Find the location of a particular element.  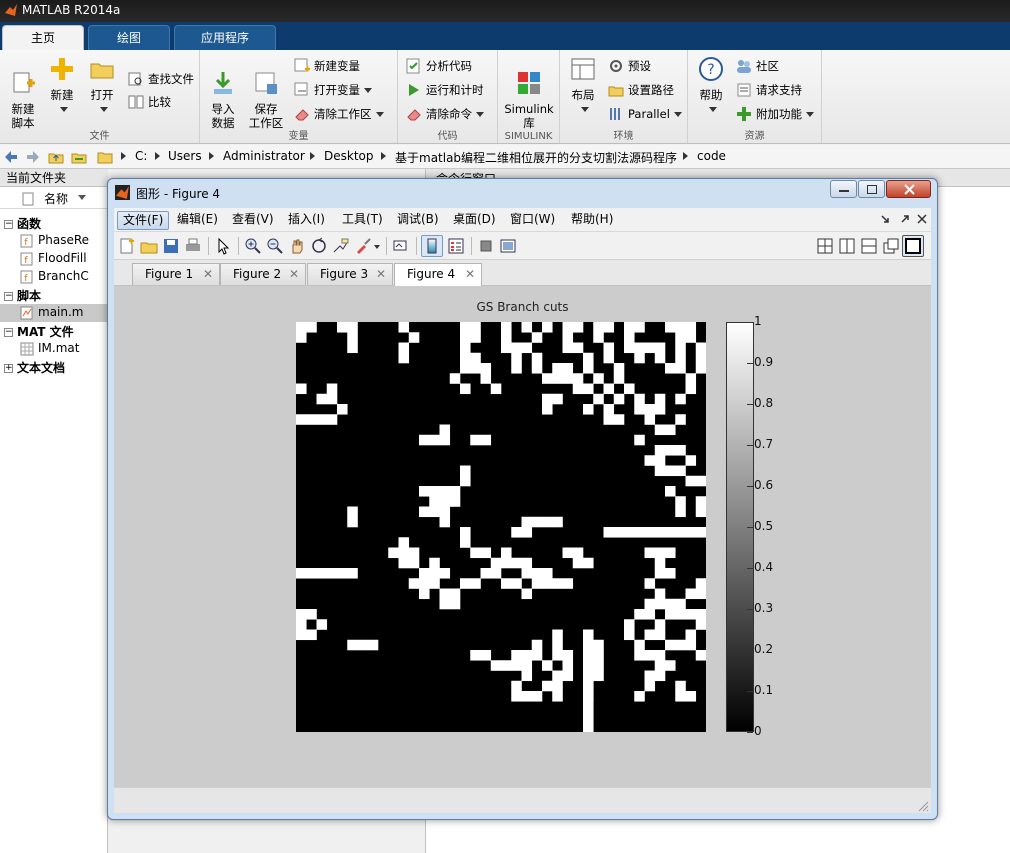

layout-button: 布局 is located at coordinates (583, 86).